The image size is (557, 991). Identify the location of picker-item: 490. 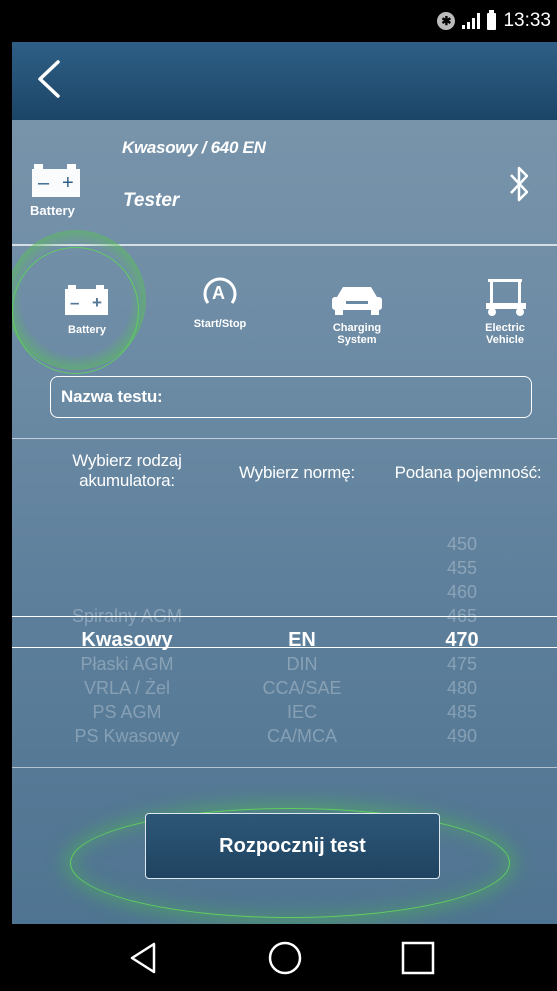
(462, 736).